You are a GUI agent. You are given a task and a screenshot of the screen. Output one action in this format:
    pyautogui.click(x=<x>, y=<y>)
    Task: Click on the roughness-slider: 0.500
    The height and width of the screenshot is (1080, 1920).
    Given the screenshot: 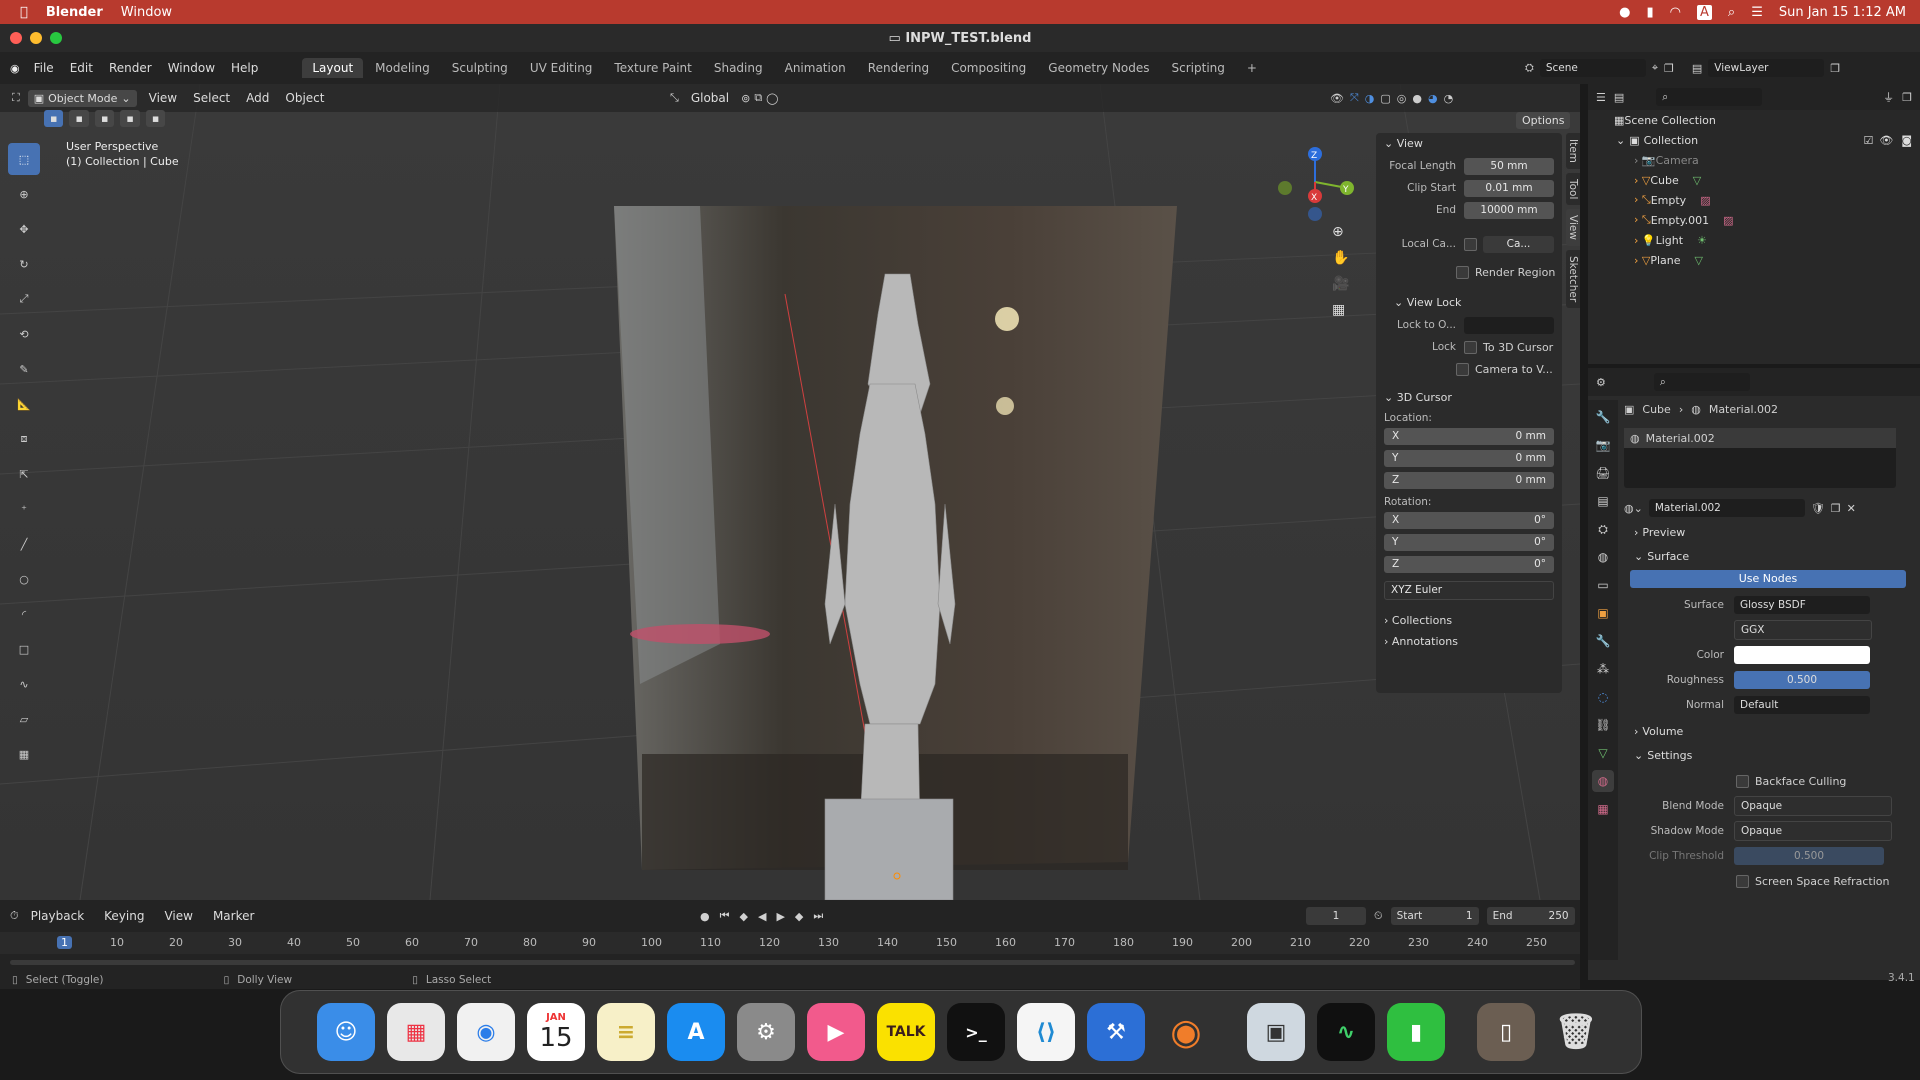 What is the action you would take?
    pyautogui.click(x=1802, y=680)
    